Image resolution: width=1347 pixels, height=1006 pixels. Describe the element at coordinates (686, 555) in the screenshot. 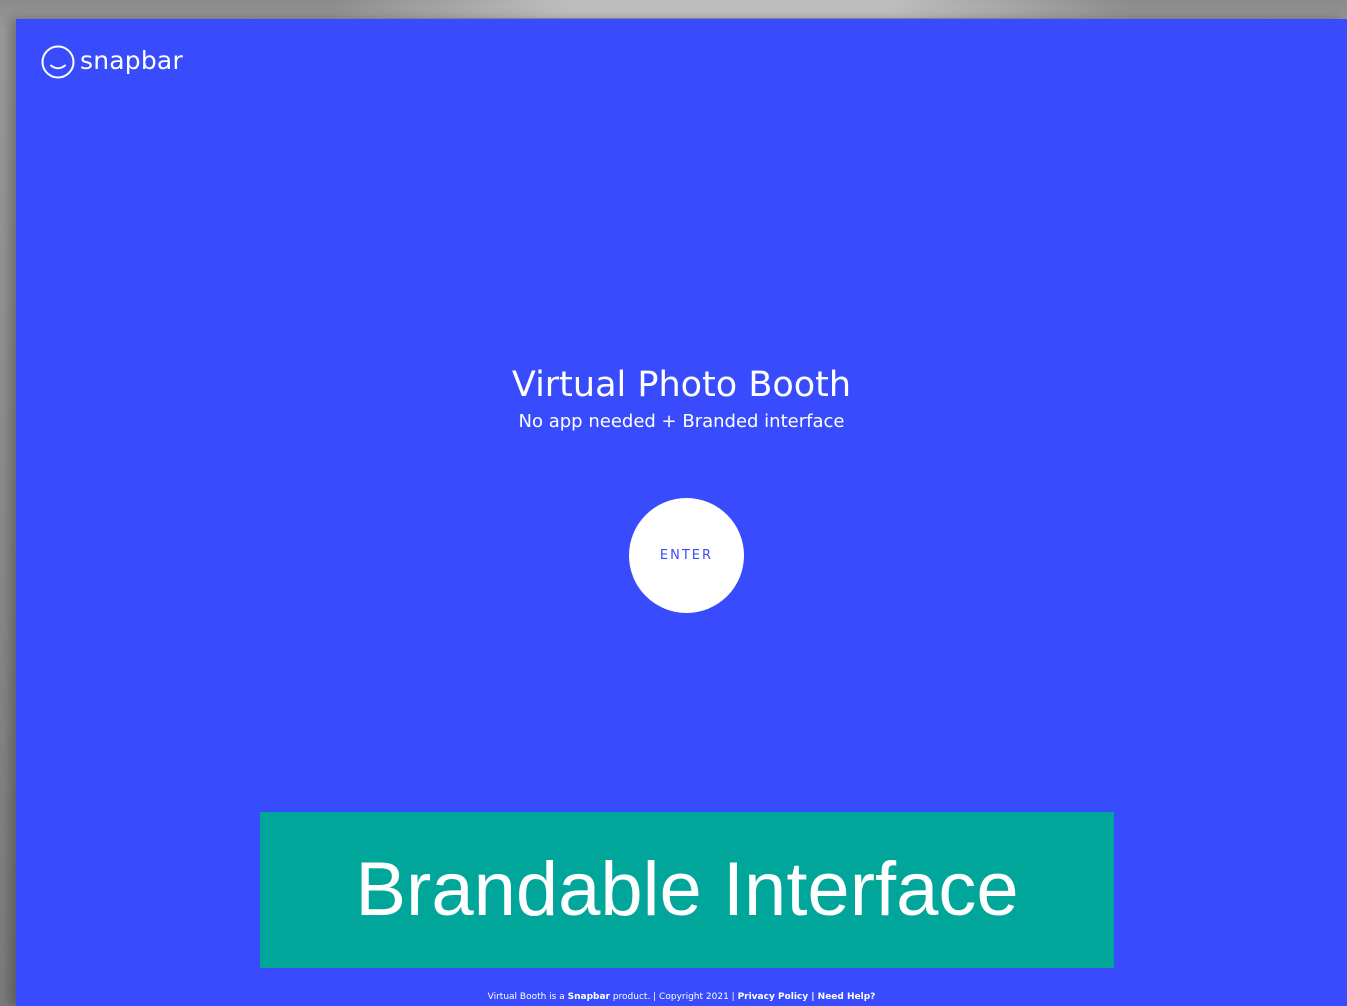

I see `enter-button: ENTER` at that location.